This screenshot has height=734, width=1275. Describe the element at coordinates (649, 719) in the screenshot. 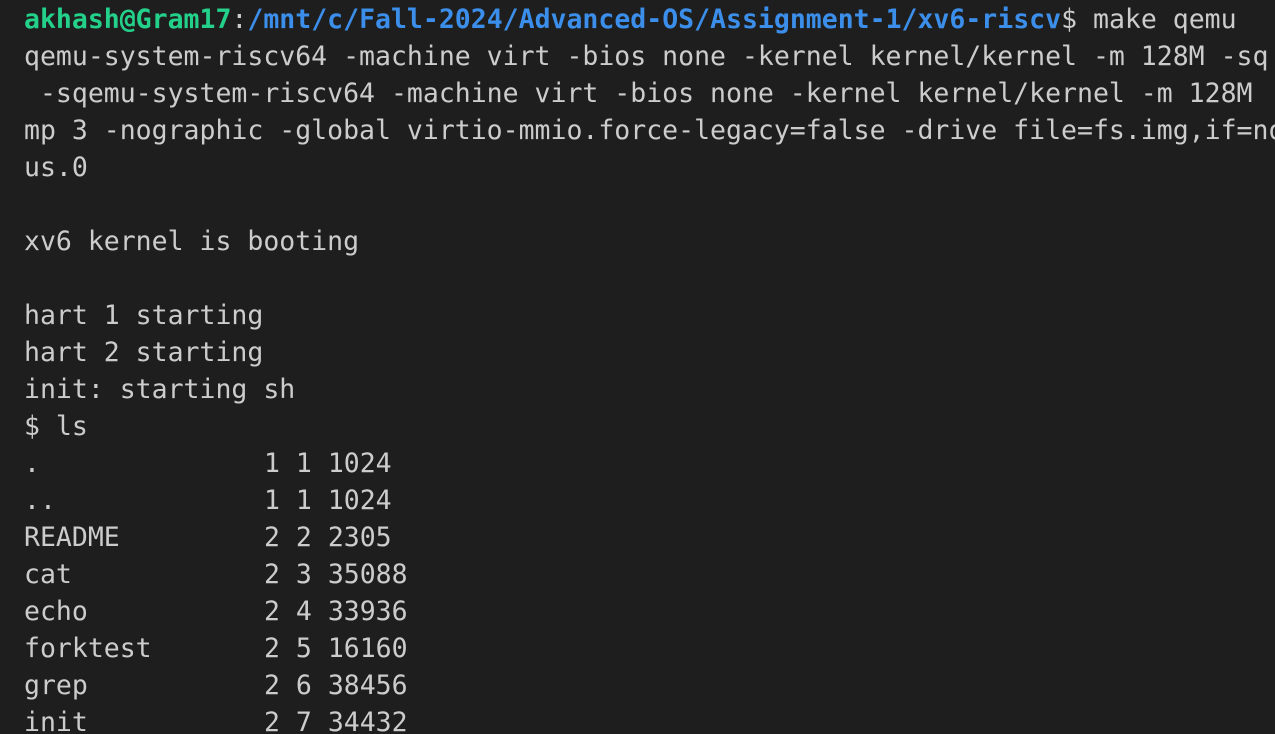

I see `ls-entry: init 2 7 34432` at that location.